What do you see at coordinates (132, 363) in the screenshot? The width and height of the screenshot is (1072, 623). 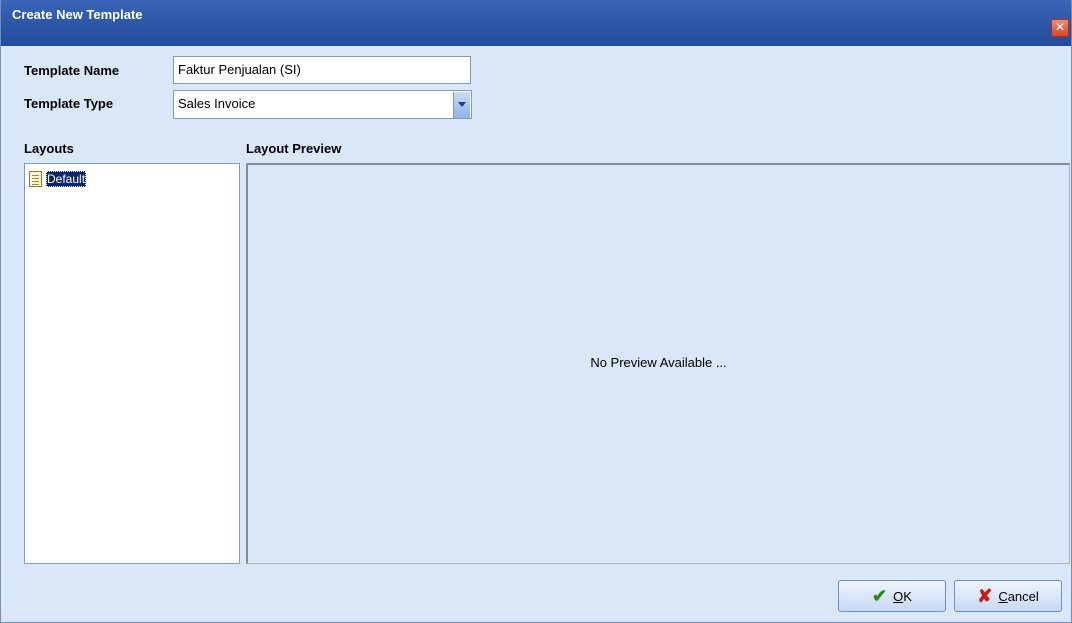 I see `layouts-list: Default` at bounding box center [132, 363].